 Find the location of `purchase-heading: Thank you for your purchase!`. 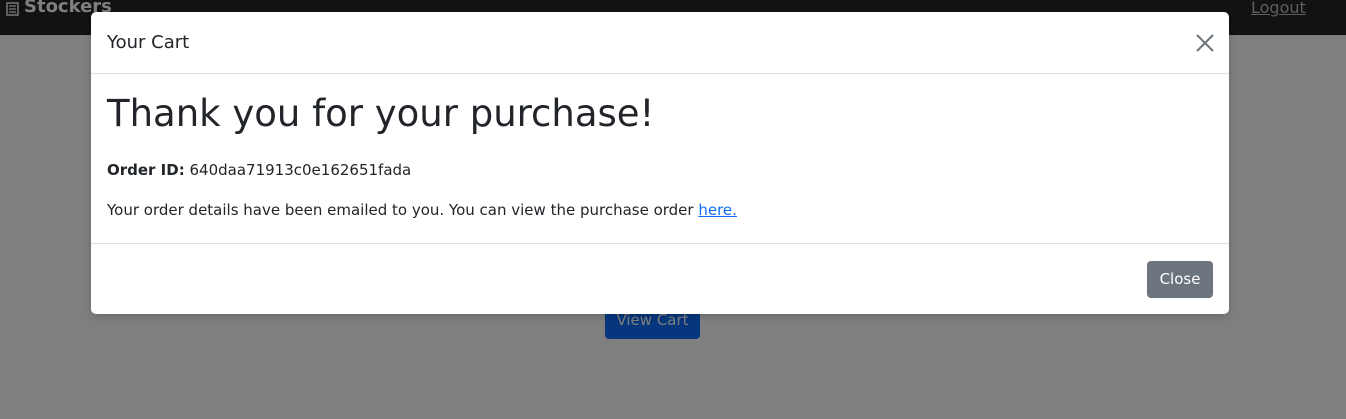

purchase-heading: Thank you for your purchase! is located at coordinates (381, 113).